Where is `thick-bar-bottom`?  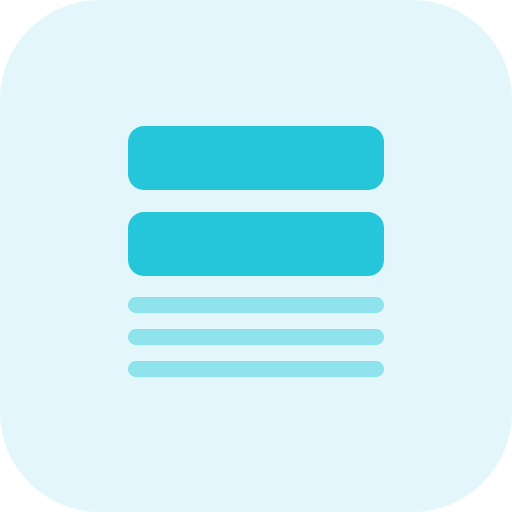
thick-bar-bottom is located at coordinates (256, 244).